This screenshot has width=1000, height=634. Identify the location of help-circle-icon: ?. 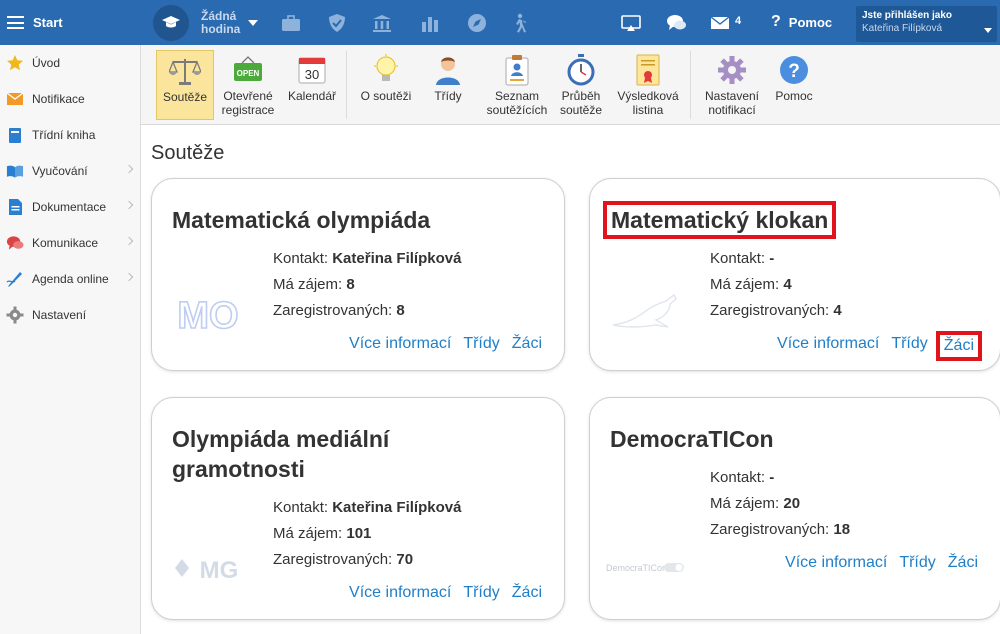
(794, 70).